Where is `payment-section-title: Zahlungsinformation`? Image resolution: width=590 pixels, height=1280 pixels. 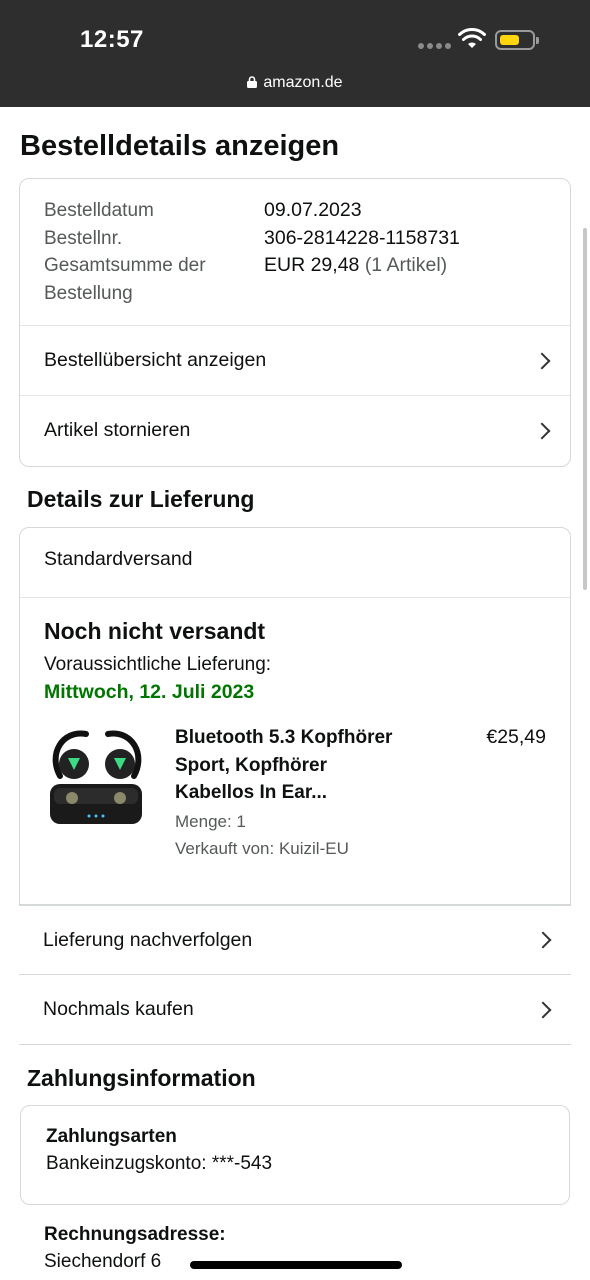
payment-section-title: Zahlungsinformation is located at coordinates (141, 1078).